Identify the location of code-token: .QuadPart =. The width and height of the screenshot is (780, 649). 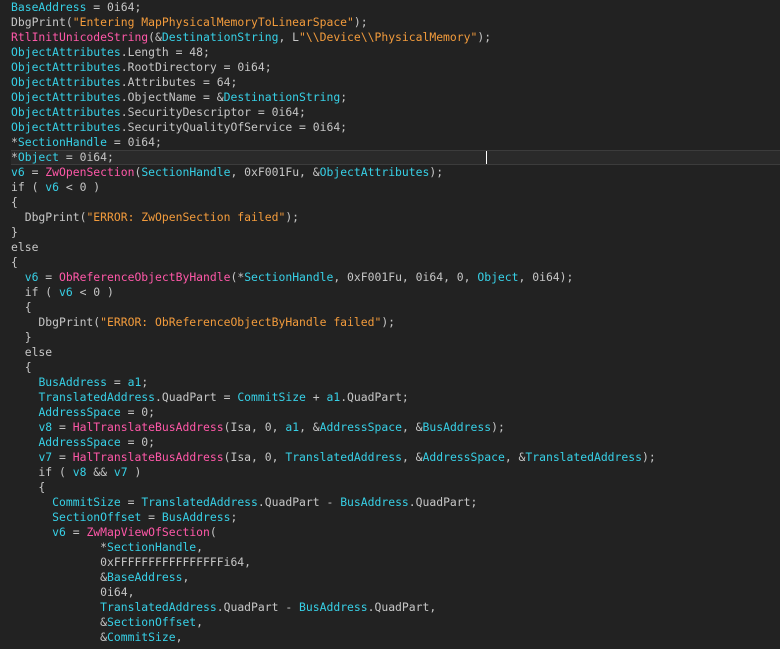
(196, 397).